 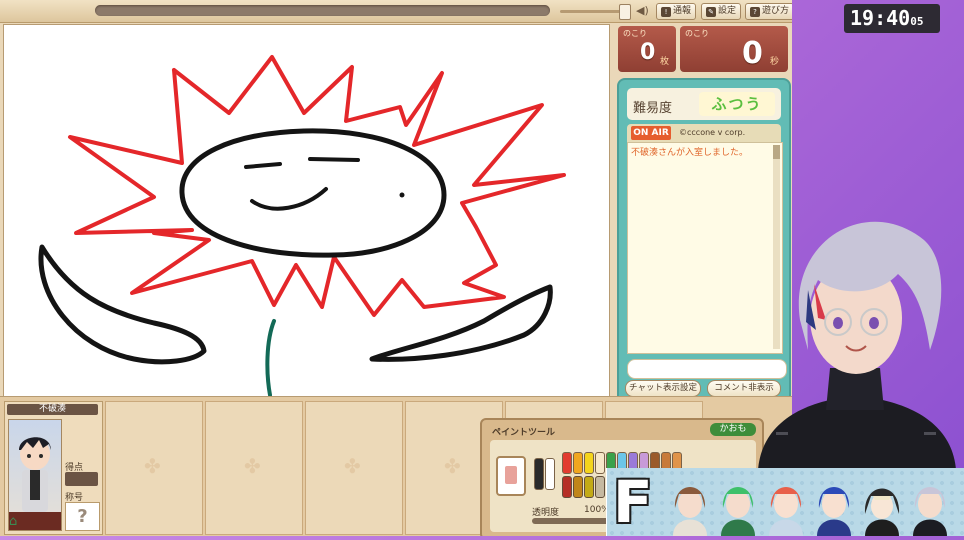 I want to click on streamer-avatar, so click(x=856, y=335).